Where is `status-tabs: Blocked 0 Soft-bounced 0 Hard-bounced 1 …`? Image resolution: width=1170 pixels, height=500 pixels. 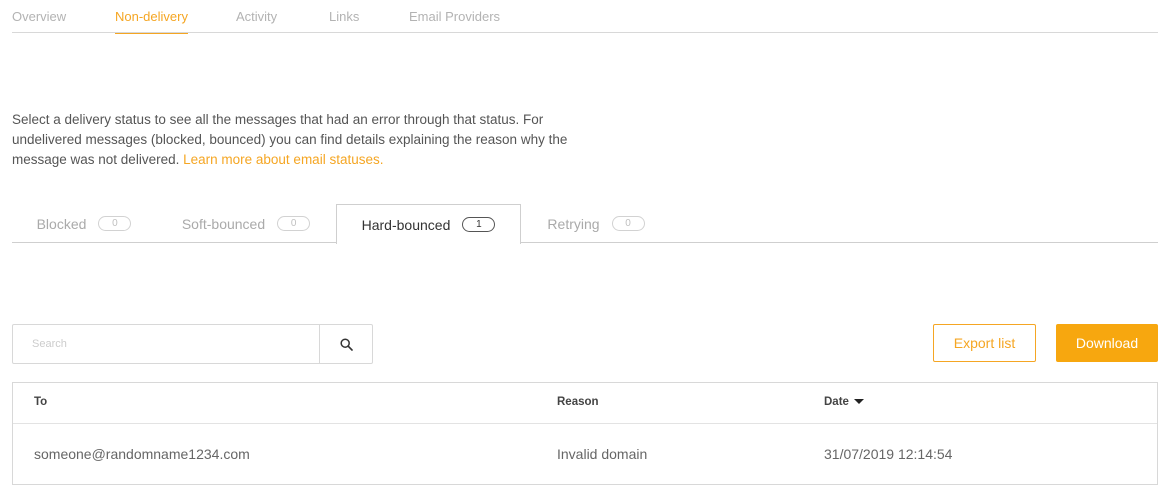 status-tabs: Blocked 0 Soft-bounced 0 Hard-bounced 1 … is located at coordinates (585, 224).